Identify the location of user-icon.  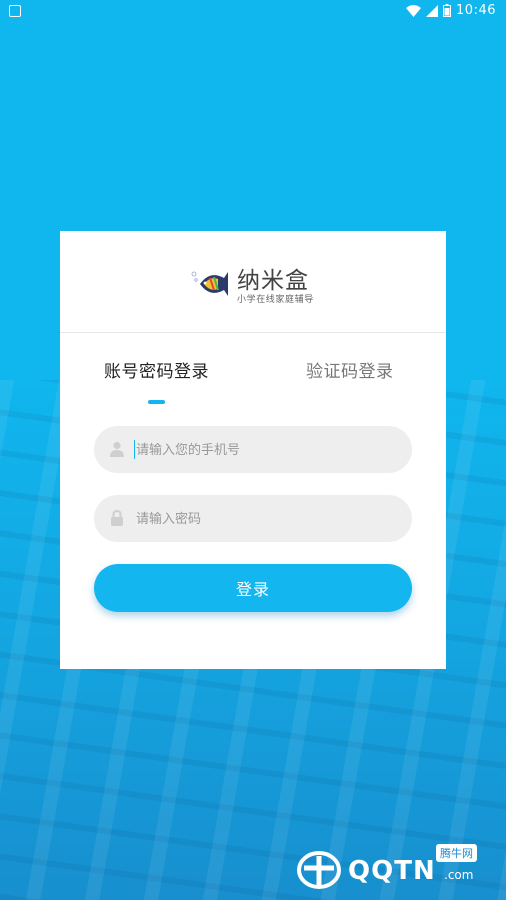
(117, 449).